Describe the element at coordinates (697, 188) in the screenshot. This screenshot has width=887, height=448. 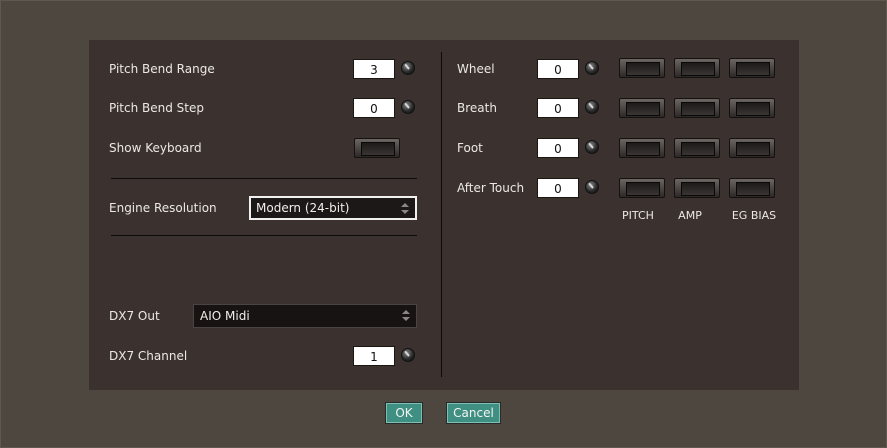
I see `after-touch-amp-toggle` at that location.